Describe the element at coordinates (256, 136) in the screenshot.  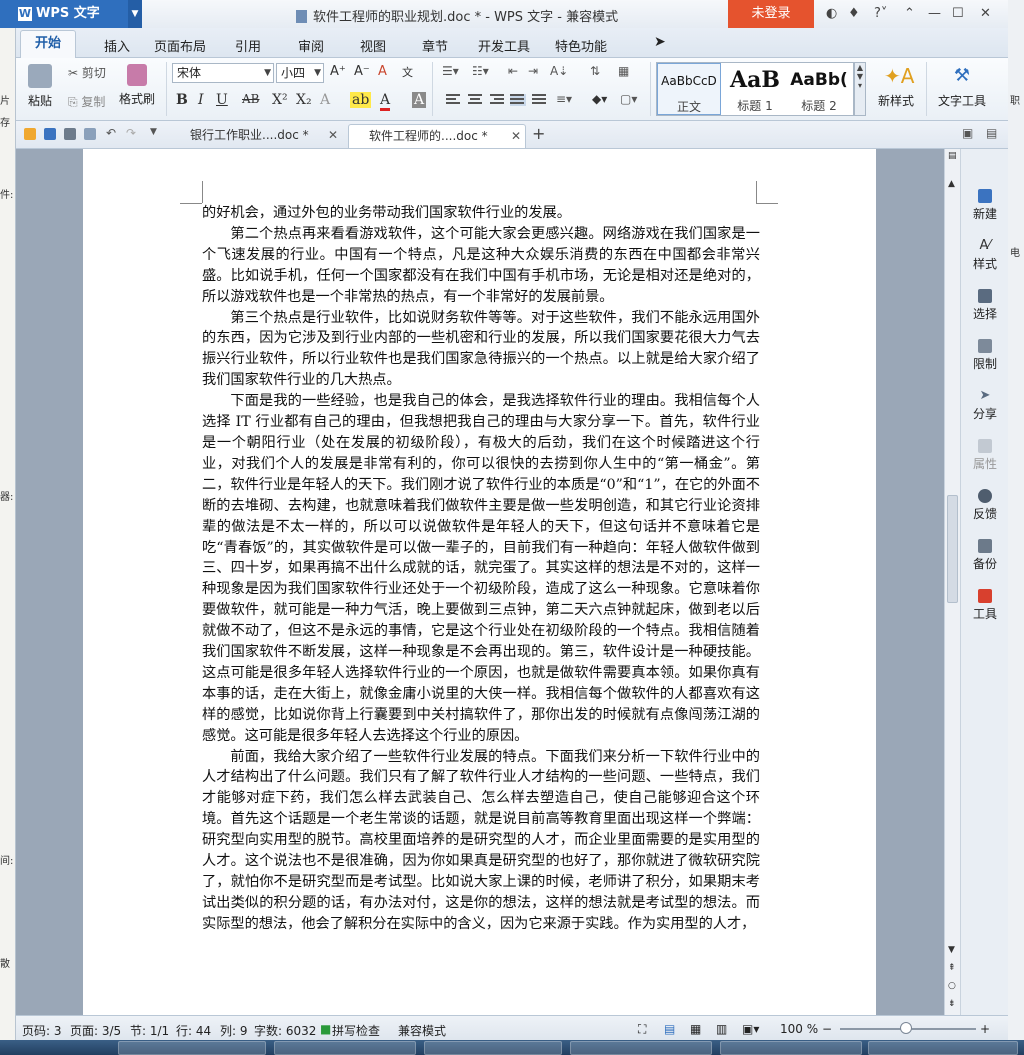
I see `doc-tab-bank: 银行工作职业....doc * ✕` at that location.